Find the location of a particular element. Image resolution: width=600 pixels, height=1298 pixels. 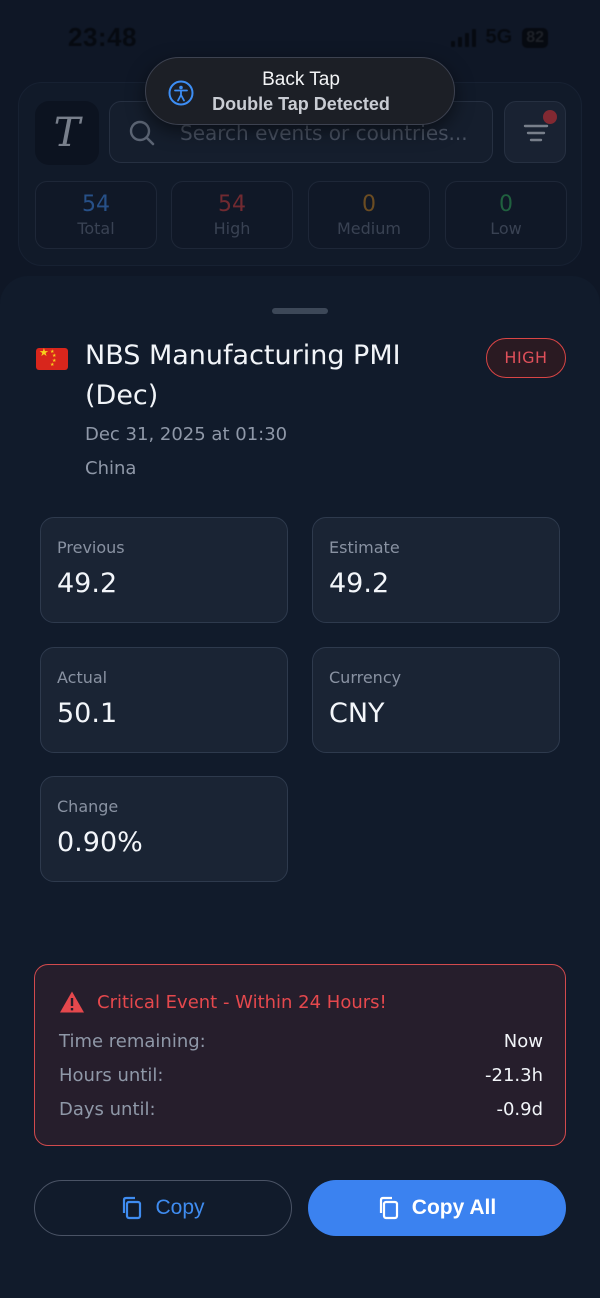

network-label: 5G is located at coordinates (499, 37).